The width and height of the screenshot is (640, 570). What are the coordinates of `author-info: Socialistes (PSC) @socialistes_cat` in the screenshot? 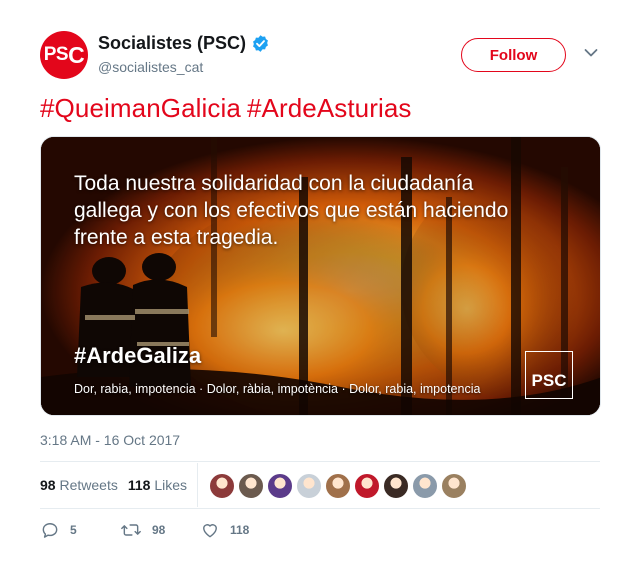 It's located at (184, 54).